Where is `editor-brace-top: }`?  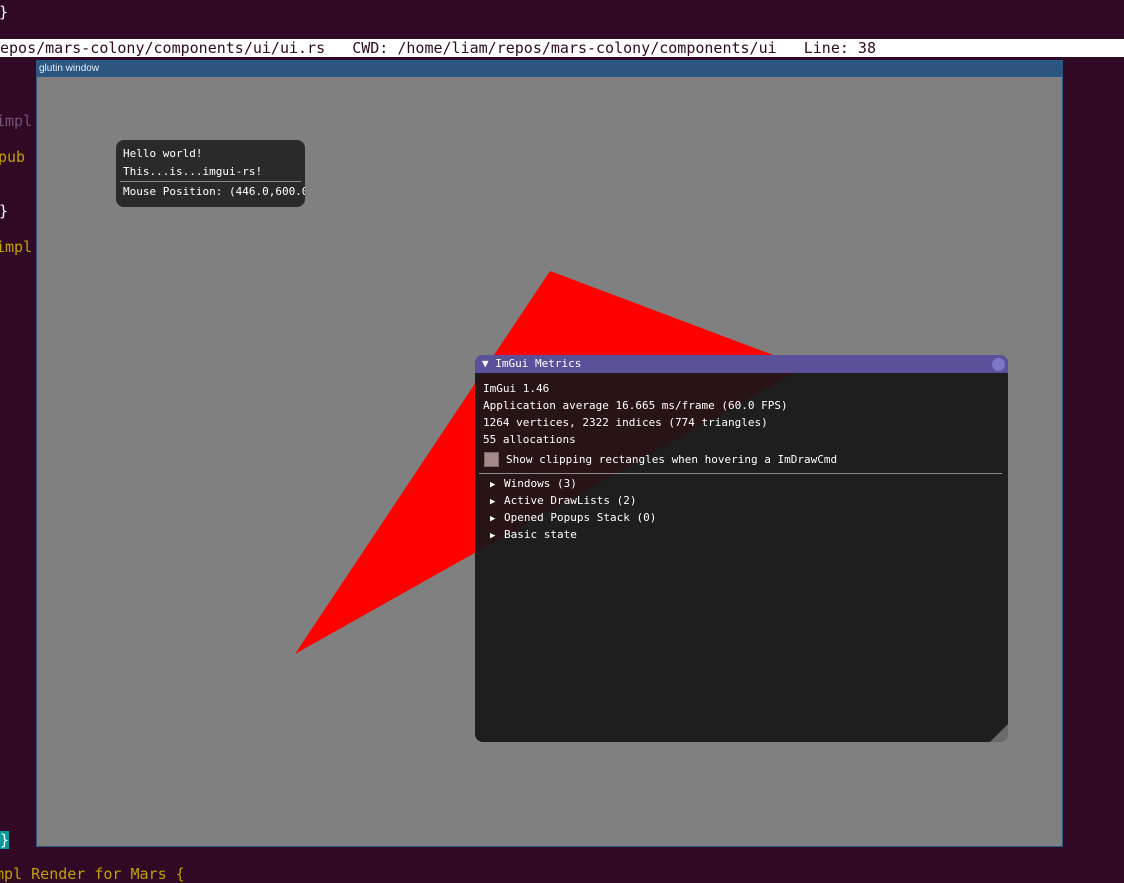
editor-brace-top: } is located at coordinates (4, 12).